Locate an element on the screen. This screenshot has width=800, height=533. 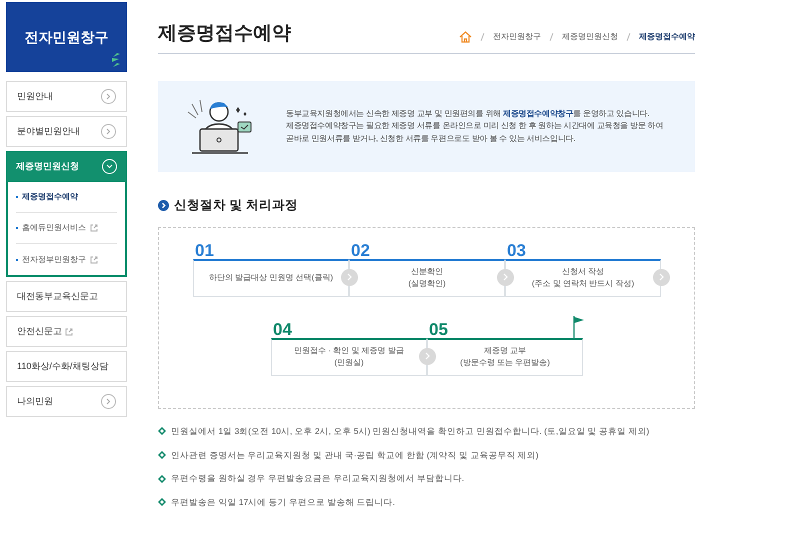
note-text: 민원실에서 1일 3회(오전 10시, 오후 2시, 오후 5시) 민원신청내역을 확인하고 민원접수합니다. (토,일요일 및 공휴일 제외) is located at coordinates (410, 431).